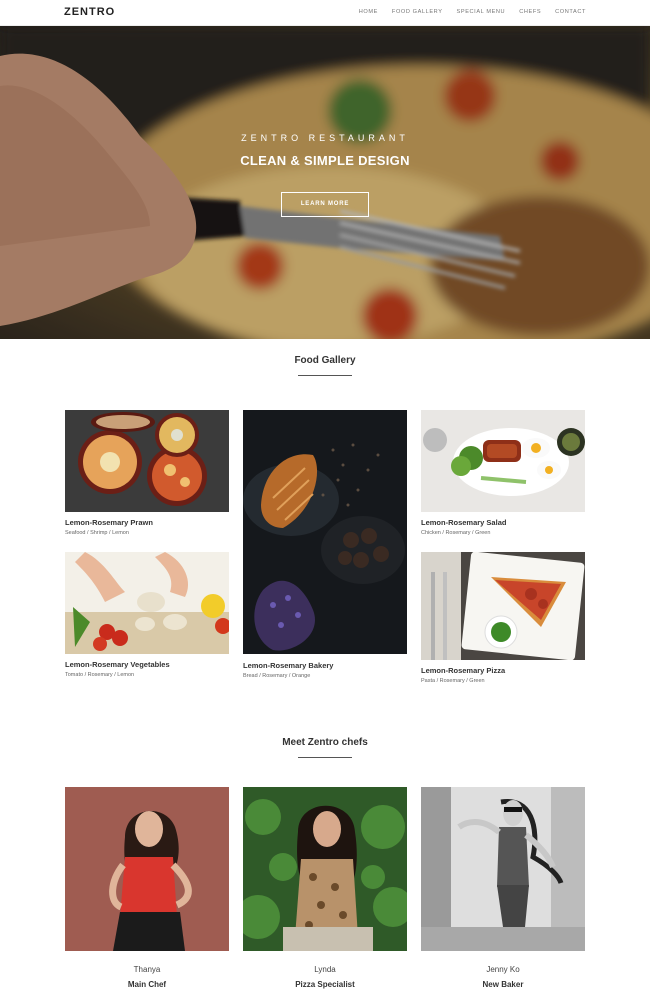 The width and height of the screenshot is (650, 1005). What do you see at coordinates (325, 375) in the screenshot?
I see `gallery-title-divider` at bounding box center [325, 375].